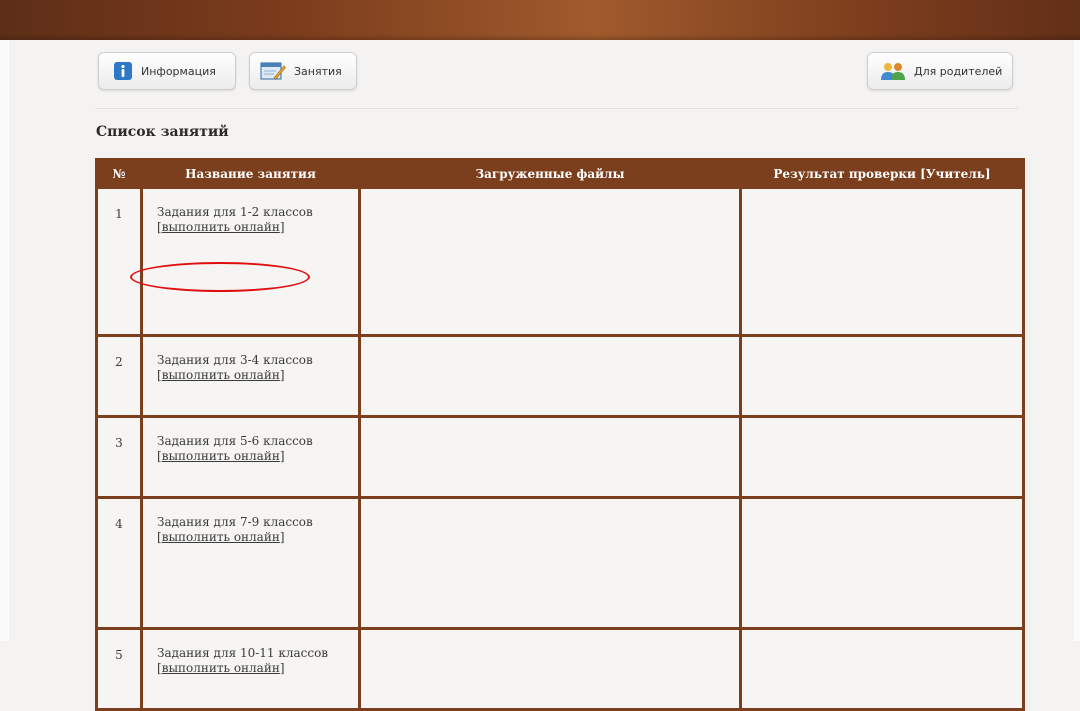 The width and height of the screenshot is (1080, 711). I want to click on lesson-name: Задания для 10-11 классов, so click(243, 653).